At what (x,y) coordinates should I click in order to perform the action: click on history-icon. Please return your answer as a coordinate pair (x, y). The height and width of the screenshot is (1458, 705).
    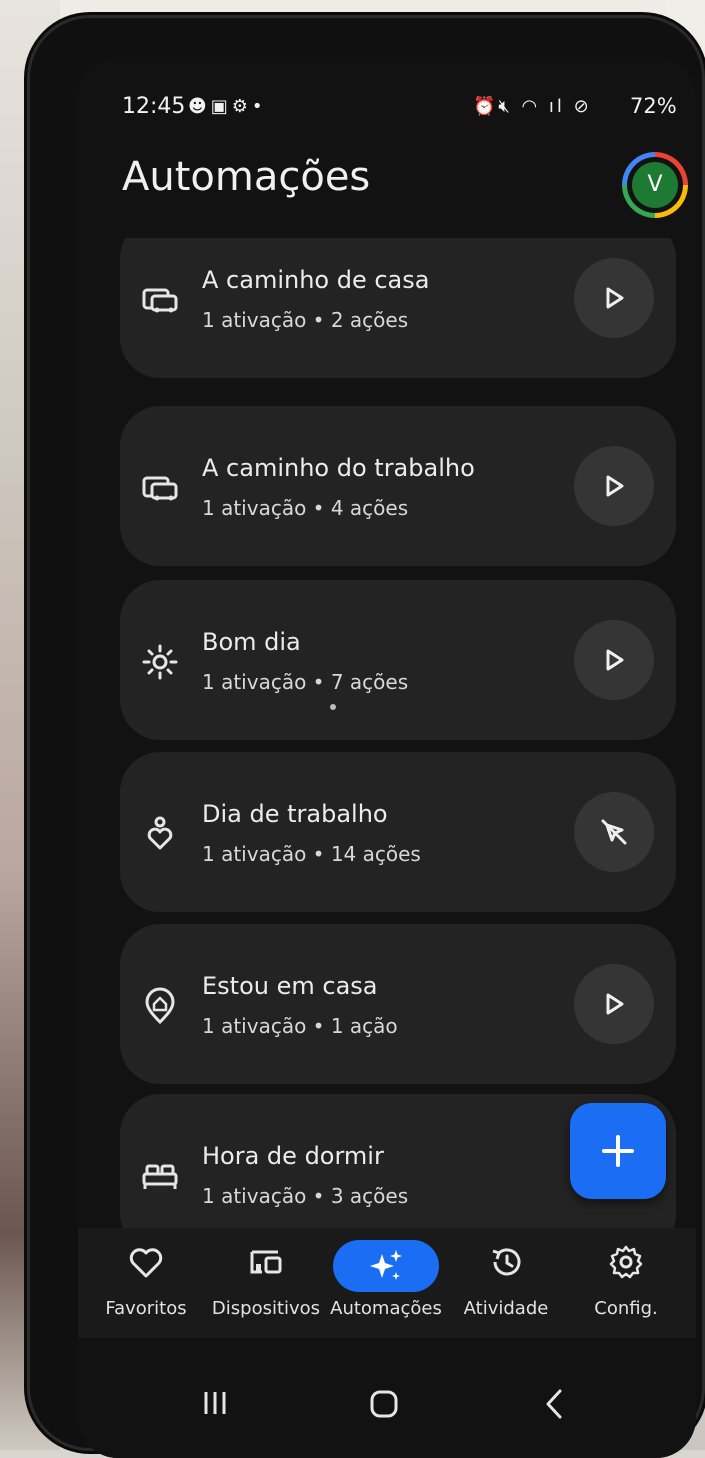
    Looking at the image, I should click on (506, 1262).